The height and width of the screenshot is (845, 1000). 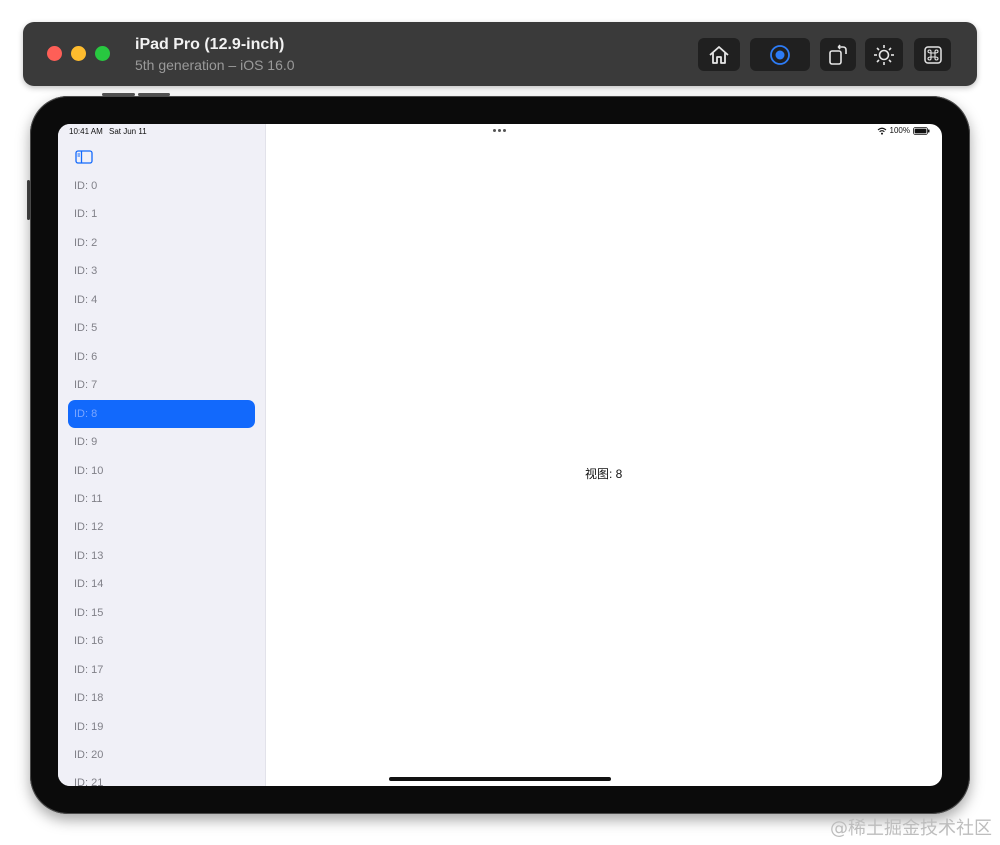 What do you see at coordinates (161, 641) in the screenshot?
I see `sidebar-item-id-16: ID: 16` at bounding box center [161, 641].